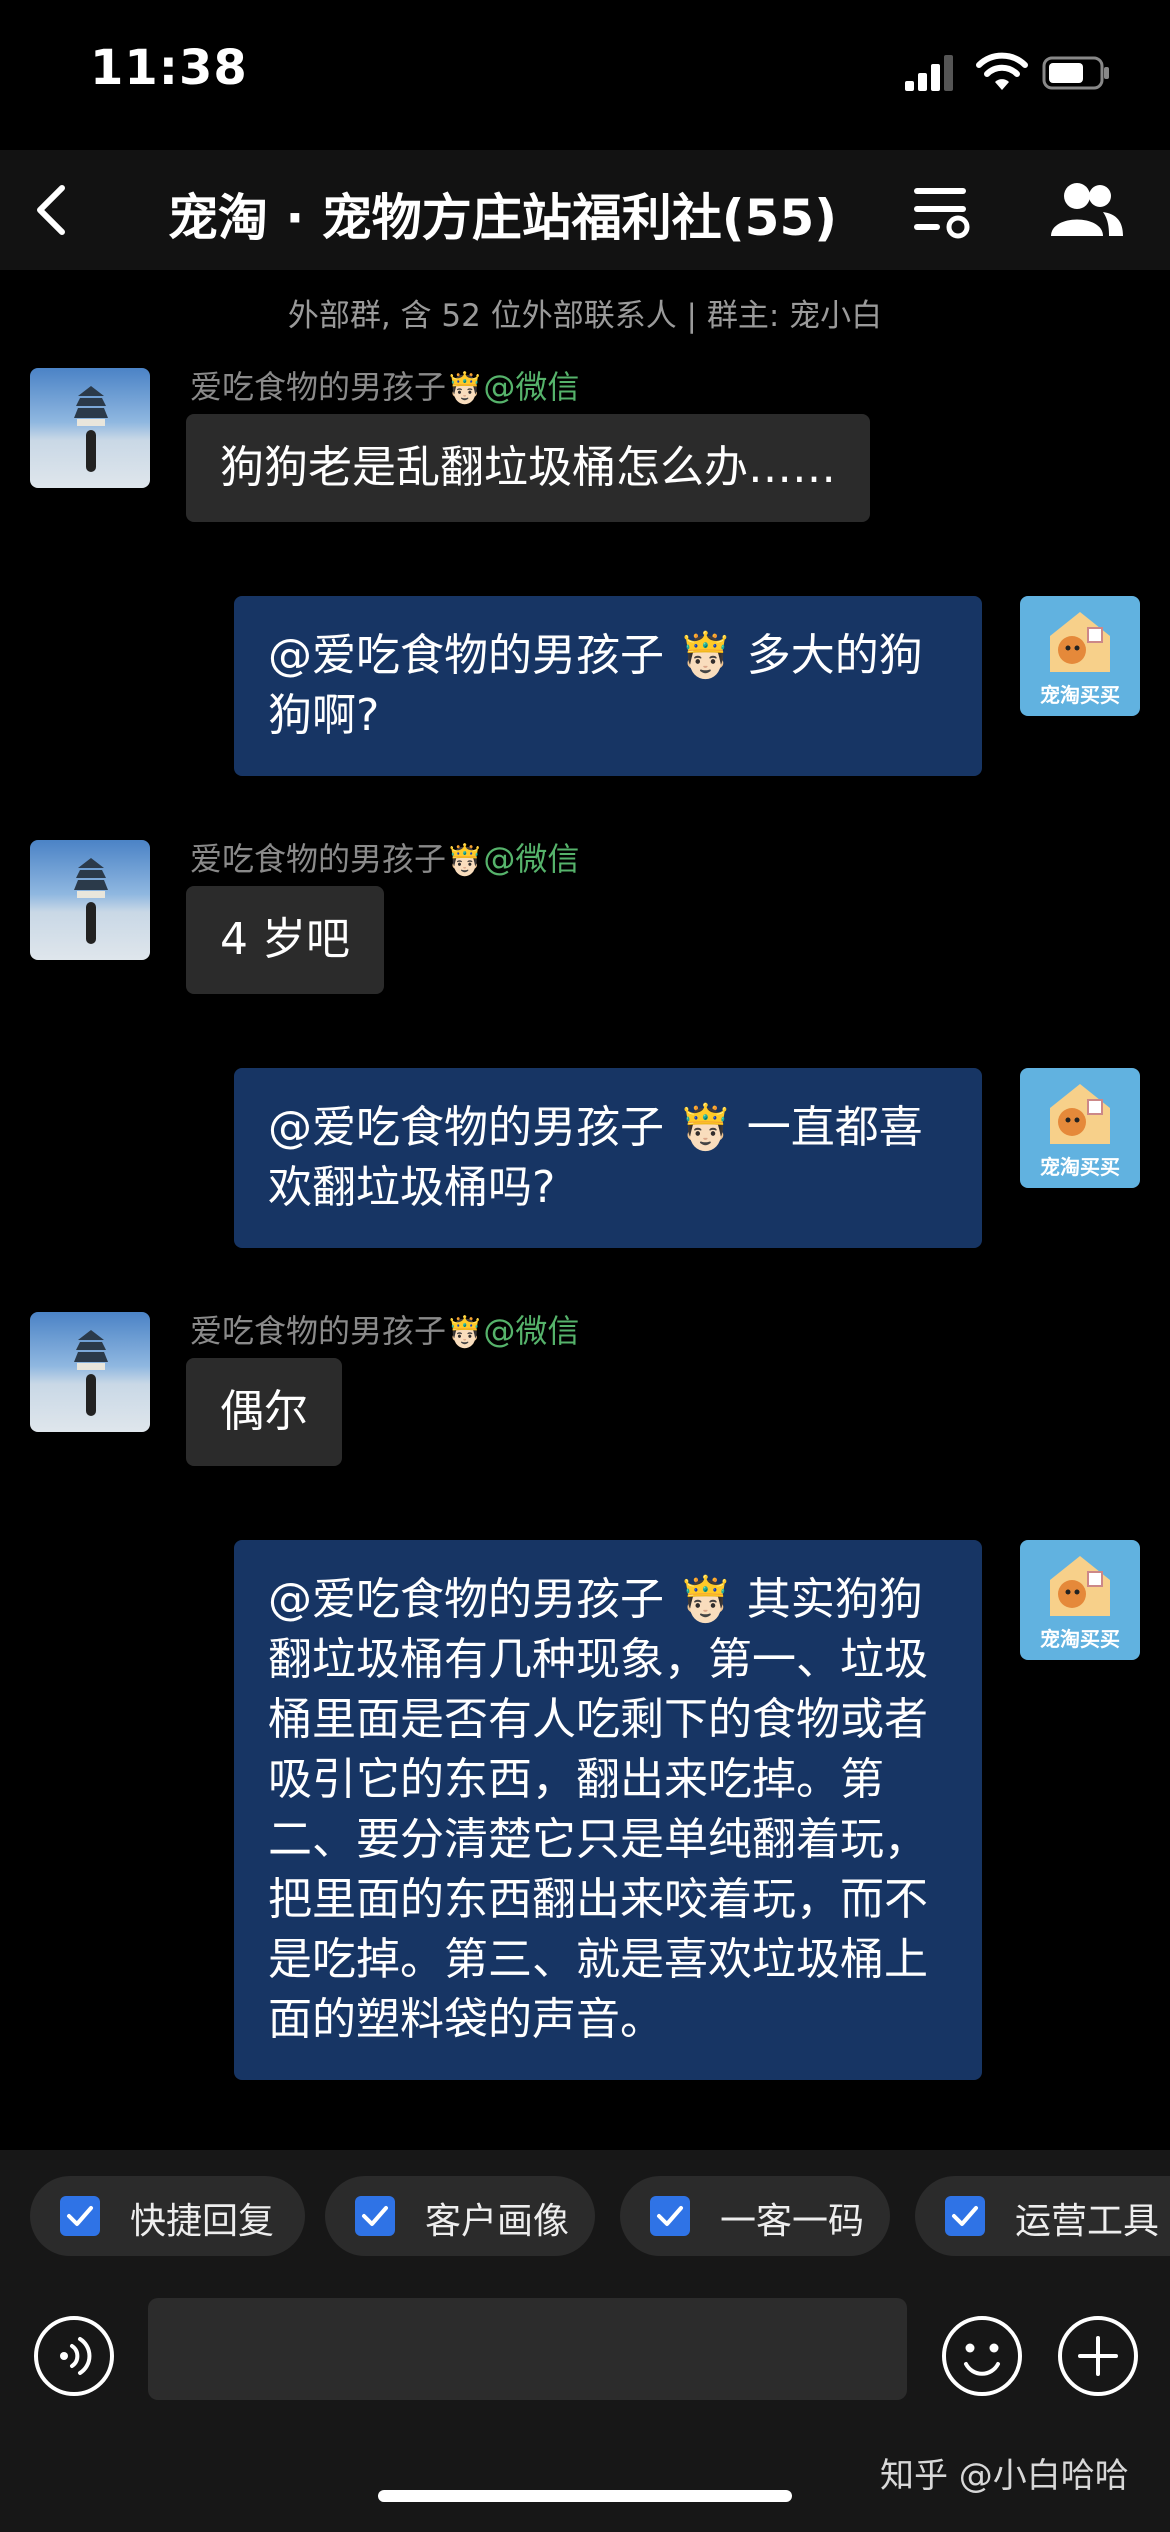 This screenshot has width=1170, height=2532. Describe the element at coordinates (1085, 209) in the screenshot. I see `group-members-icon` at that location.